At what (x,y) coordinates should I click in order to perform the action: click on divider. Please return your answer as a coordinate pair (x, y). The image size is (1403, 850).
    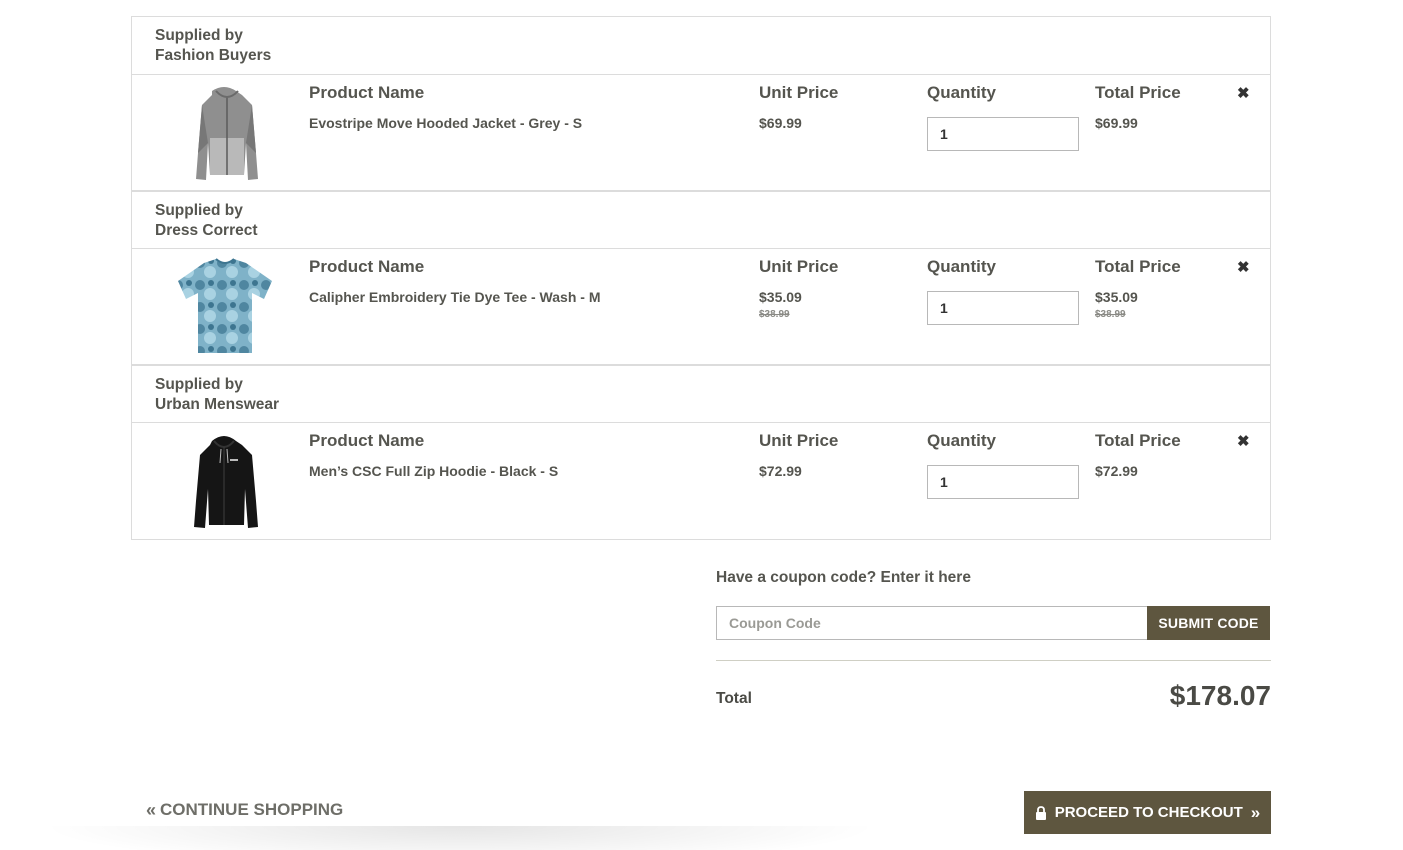
    Looking at the image, I should click on (993, 660).